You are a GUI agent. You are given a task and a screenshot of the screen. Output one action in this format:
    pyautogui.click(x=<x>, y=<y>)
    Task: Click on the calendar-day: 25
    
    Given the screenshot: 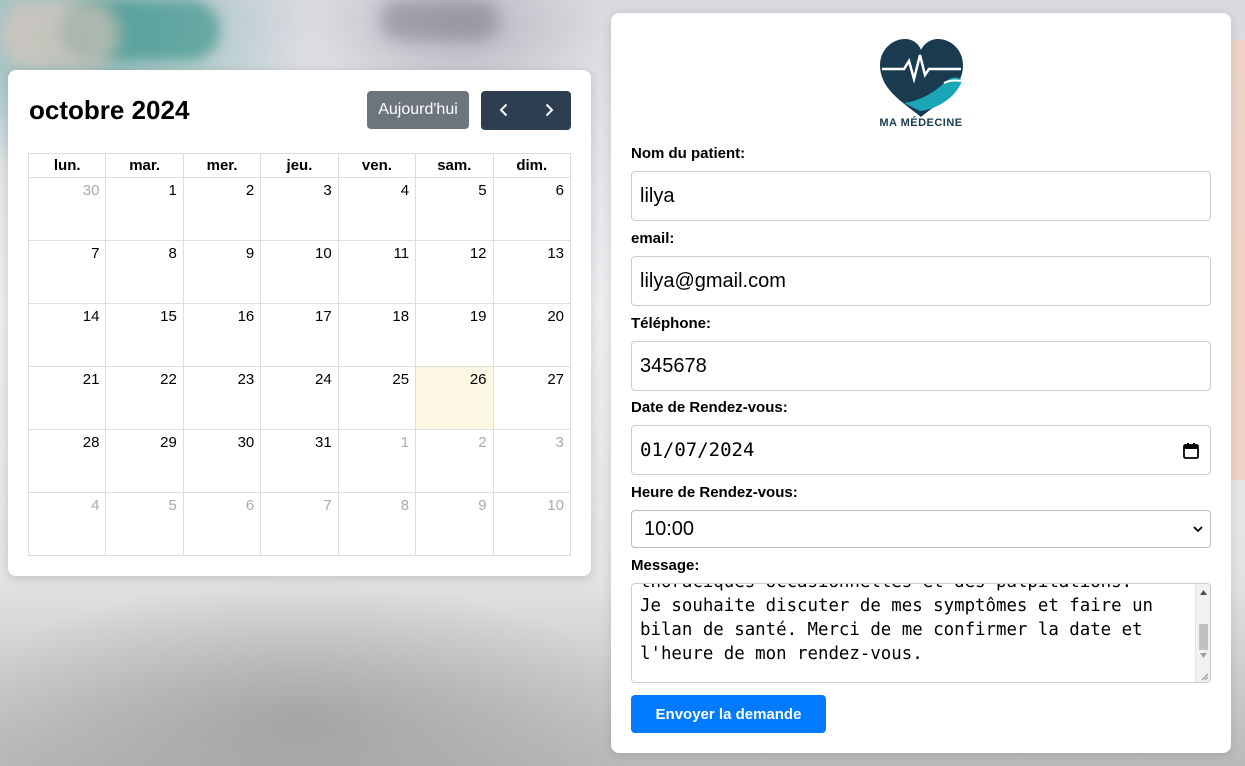 What is the action you would take?
    pyautogui.click(x=377, y=398)
    